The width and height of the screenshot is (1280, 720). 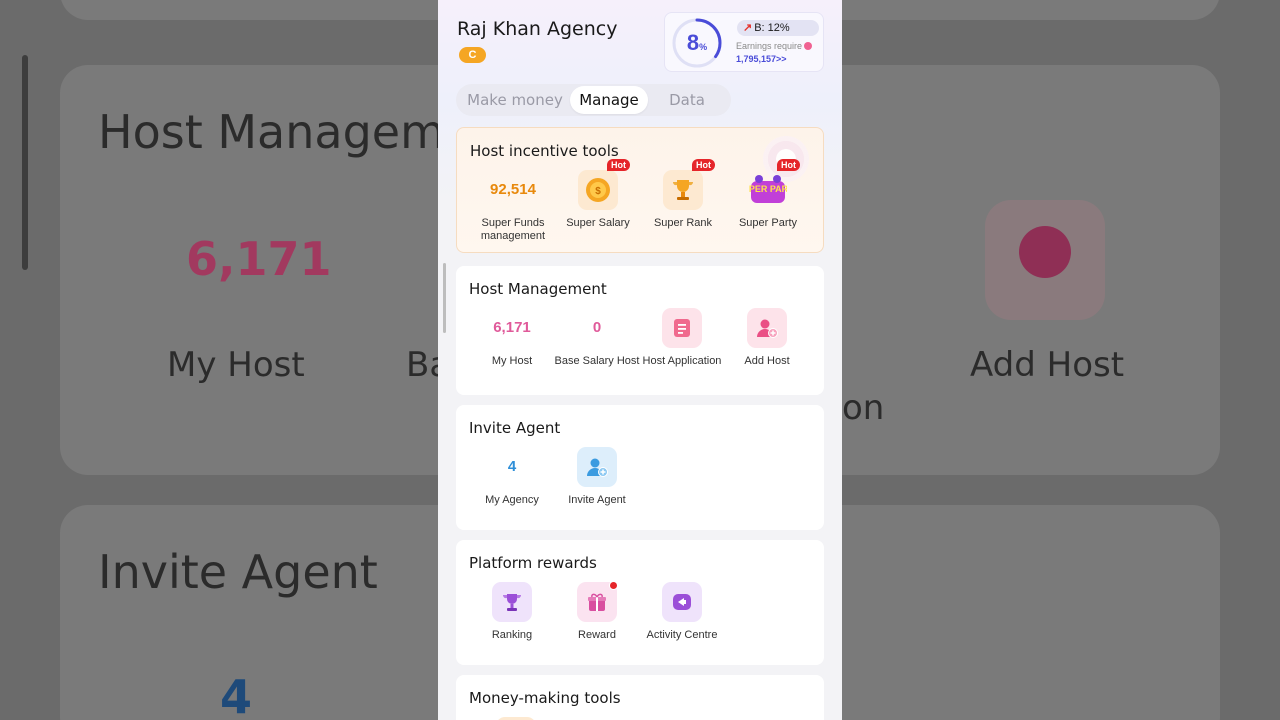 I want to click on activity-centre-label: Activity Centre, so click(x=682, y=635).